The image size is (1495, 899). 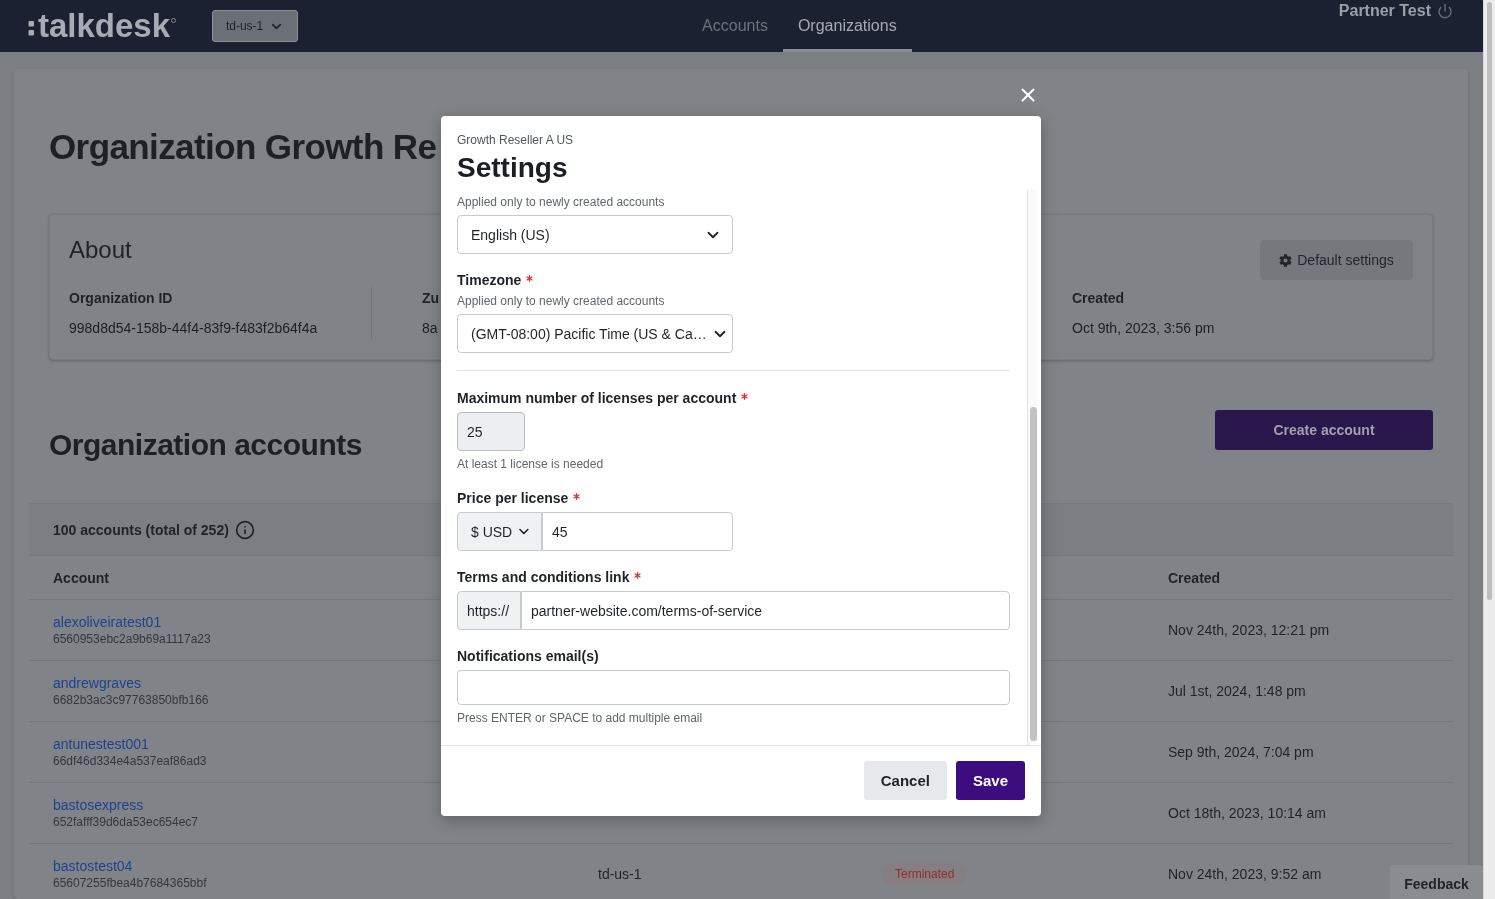 I want to click on helper-text: At least 1 license is needed, so click(x=530, y=464).